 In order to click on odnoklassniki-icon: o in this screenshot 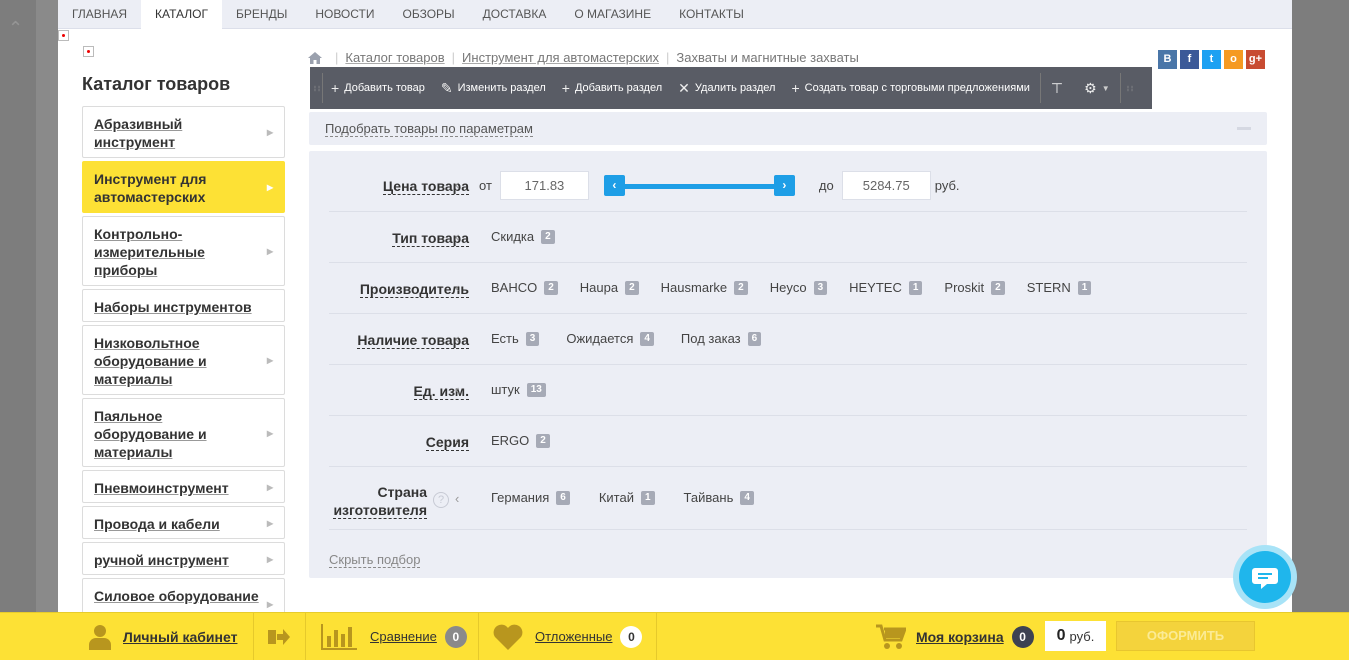, I will do `click(1233, 59)`.